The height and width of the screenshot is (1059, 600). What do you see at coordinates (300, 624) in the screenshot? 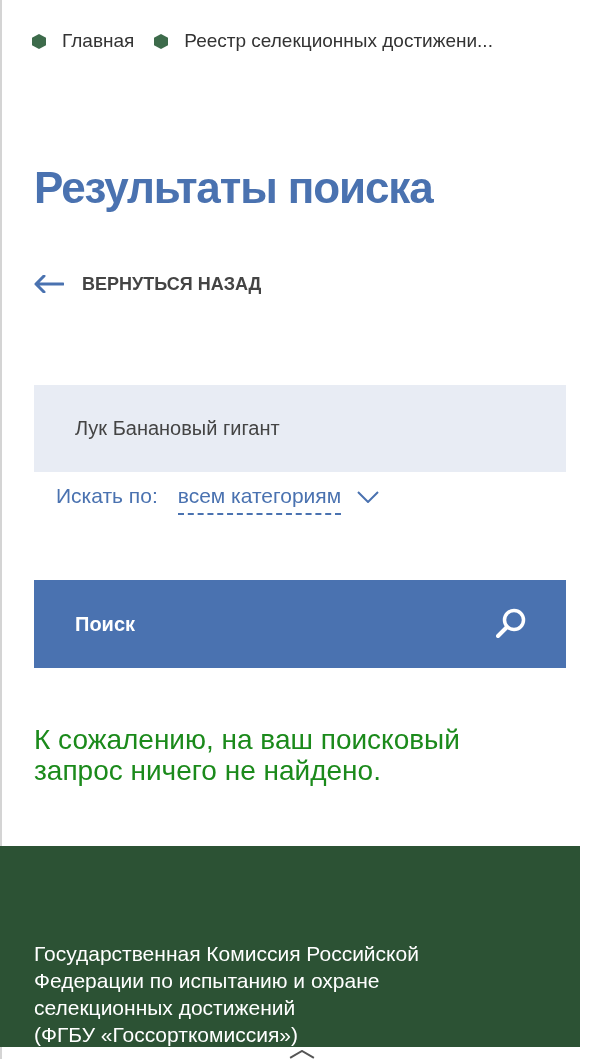
I see `search-button: Поиск` at bounding box center [300, 624].